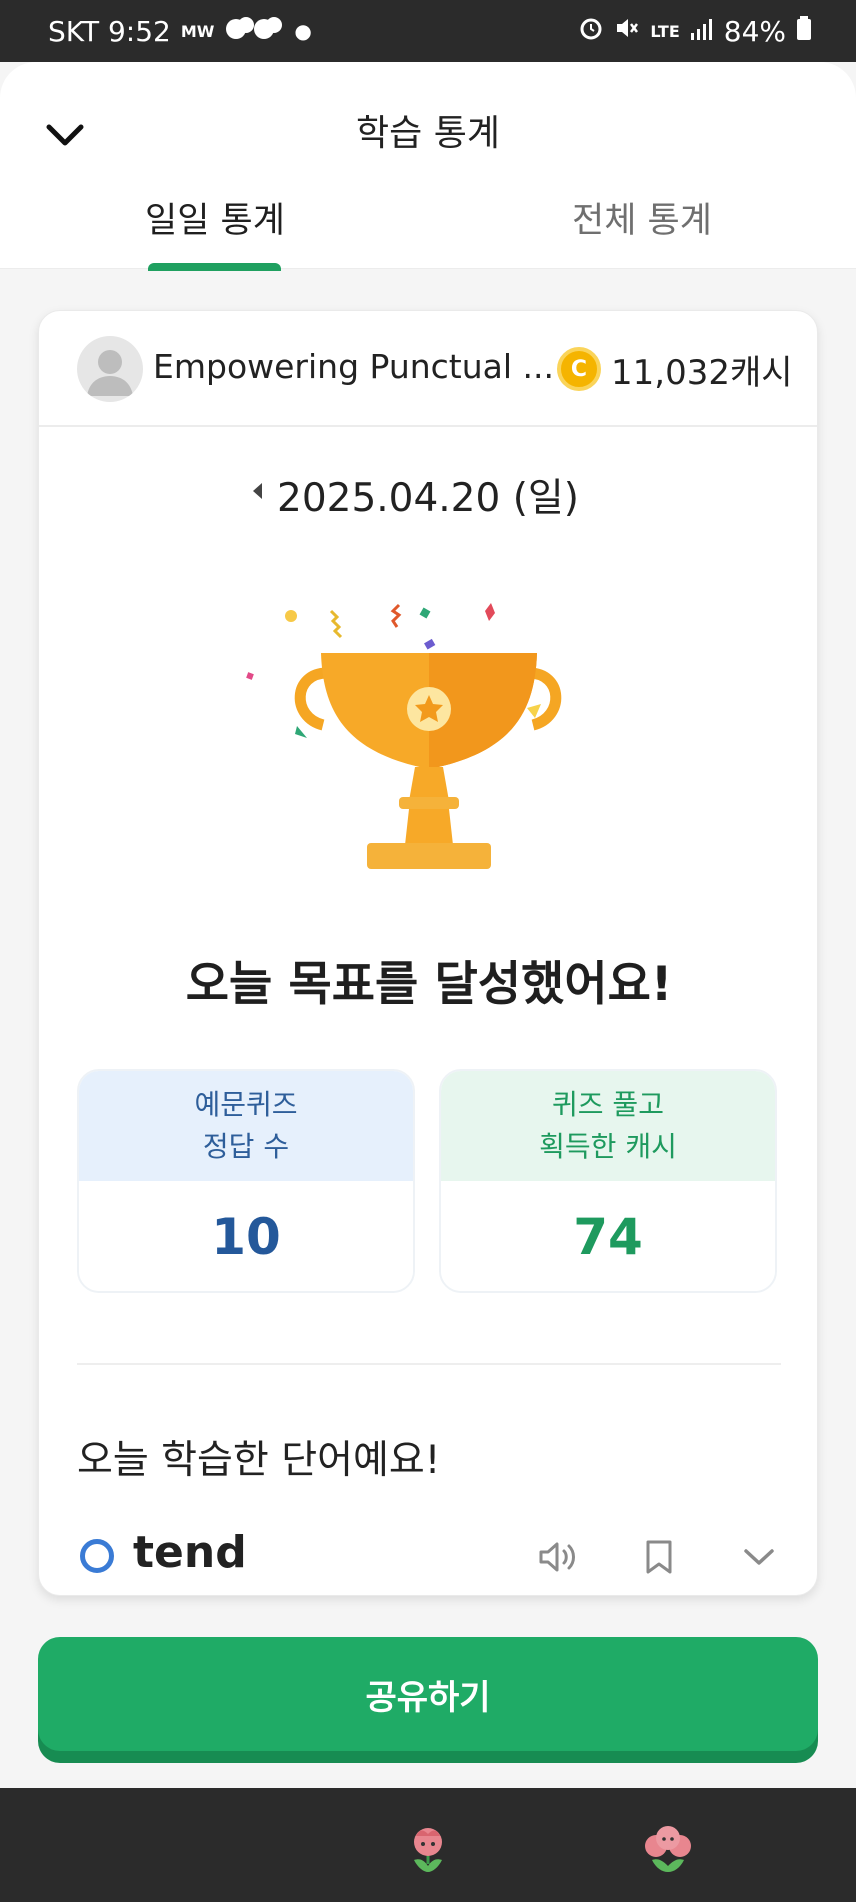  Describe the element at coordinates (702, 31) in the screenshot. I see `signal-icon` at that location.